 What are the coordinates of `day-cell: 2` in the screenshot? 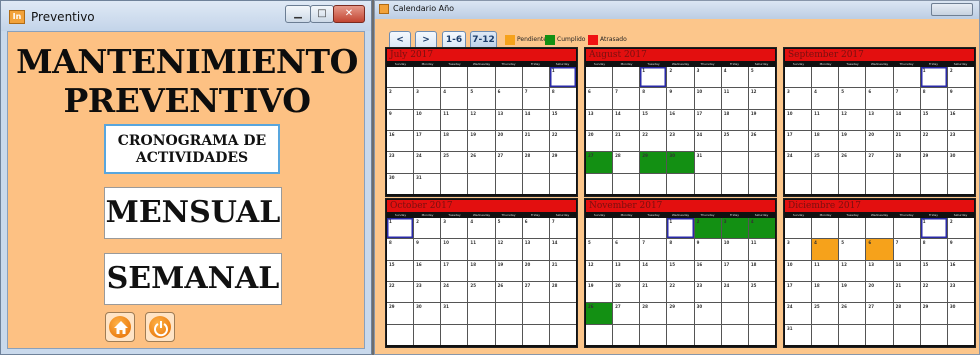 It's located at (960, 77).